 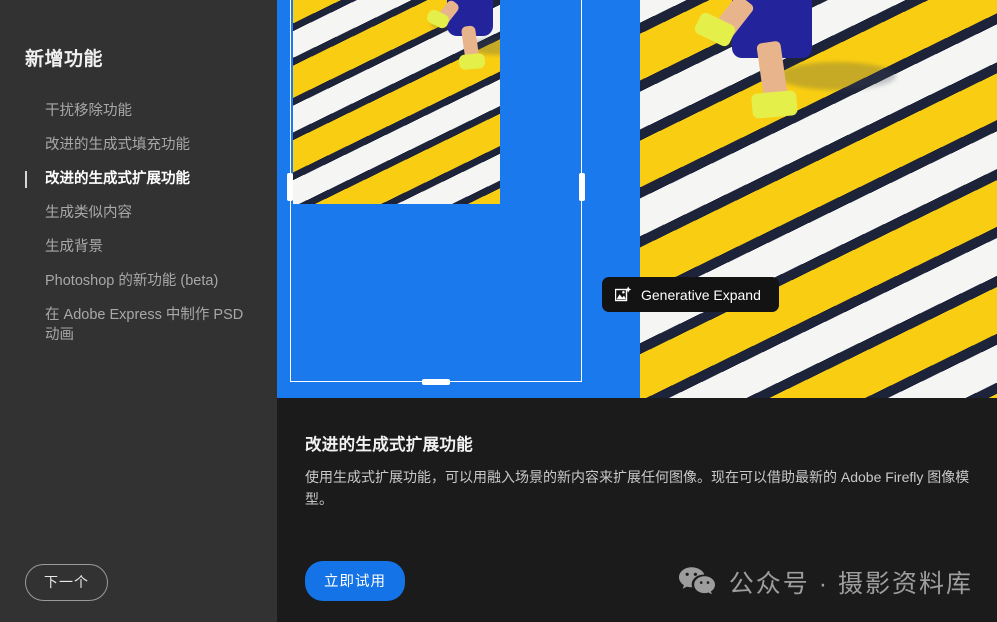 I want to click on sidebar-item-generative-fill: 改进的生成式填充功能, so click(x=138, y=145).